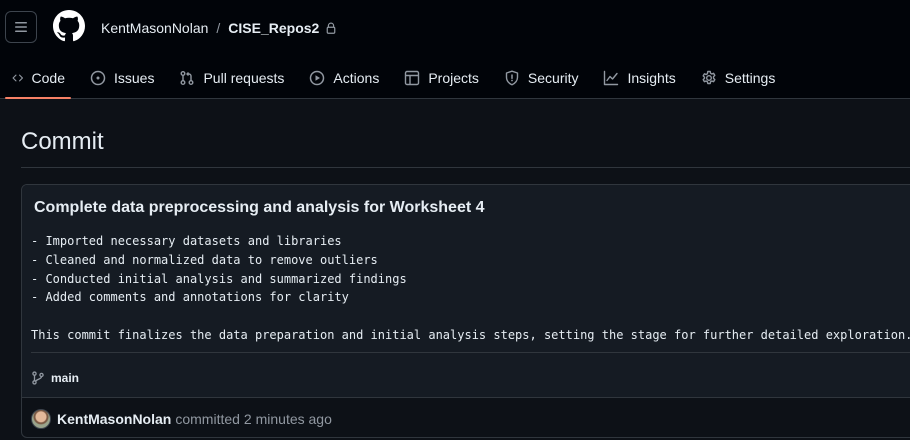 The width and height of the screenshot is (910, 440). I want to click on tab-issues: Issues, so click(122, 78).